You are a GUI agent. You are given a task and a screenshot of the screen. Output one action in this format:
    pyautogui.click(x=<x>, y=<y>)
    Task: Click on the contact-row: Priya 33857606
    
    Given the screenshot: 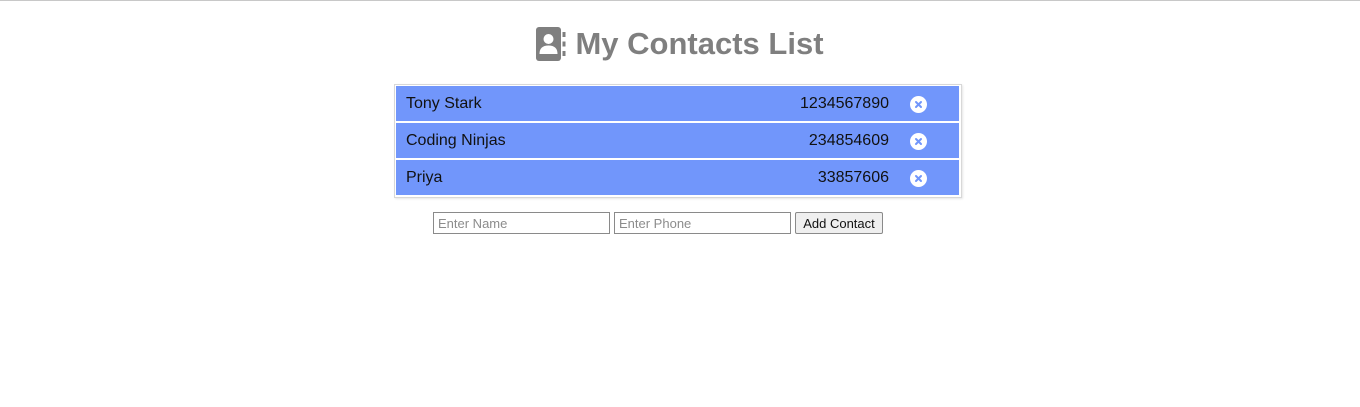 What is the action you would take?
    pyautogui.click(x=677, y=177)
    